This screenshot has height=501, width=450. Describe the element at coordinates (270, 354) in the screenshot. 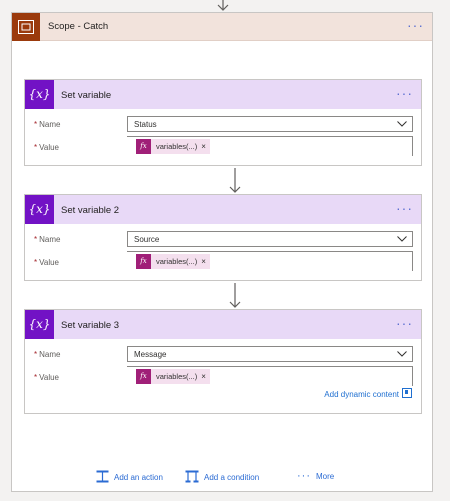

I see `name-select: Message` at that location.